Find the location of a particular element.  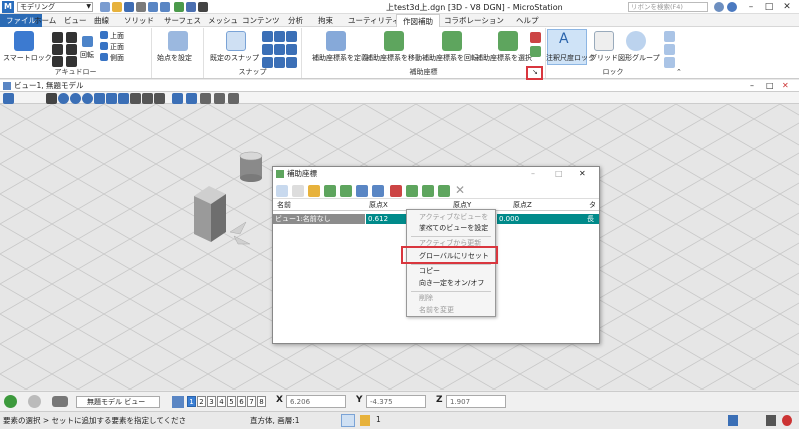

snap-nearest-icon is located at coordinates (279, 36).